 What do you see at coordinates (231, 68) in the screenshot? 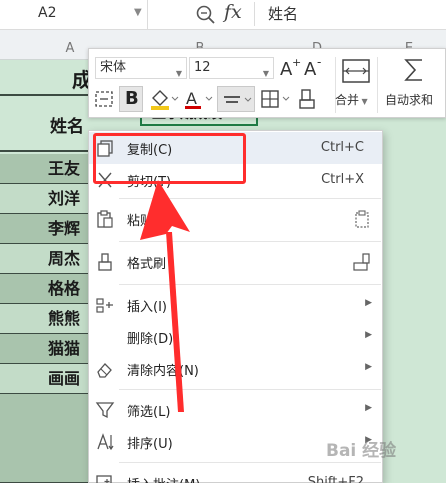
I see `font-size-select: 12 ▼` at bounding box center [231, 68].